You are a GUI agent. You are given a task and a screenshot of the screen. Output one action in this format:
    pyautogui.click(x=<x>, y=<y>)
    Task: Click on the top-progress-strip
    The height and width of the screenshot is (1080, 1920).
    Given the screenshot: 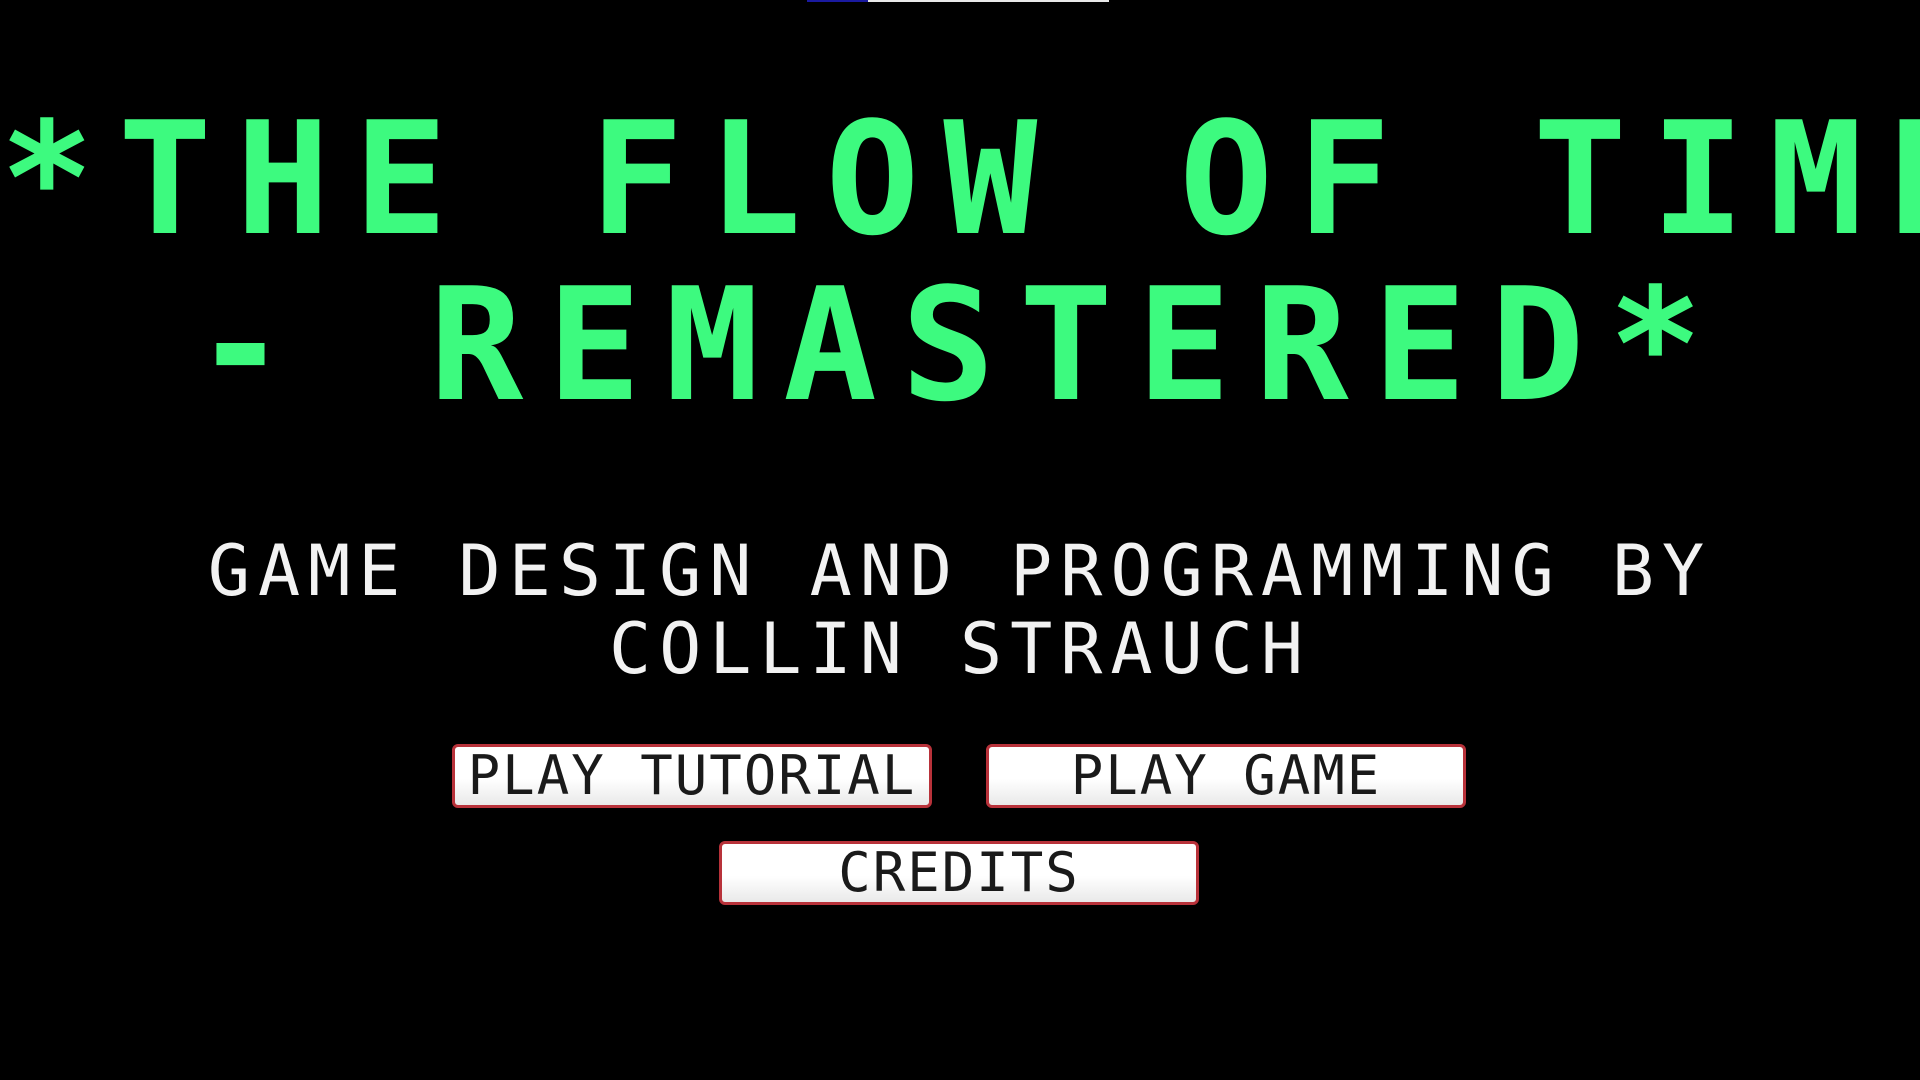 What is the action you would take?
    pyautogui.click(x=958, y=1)
    